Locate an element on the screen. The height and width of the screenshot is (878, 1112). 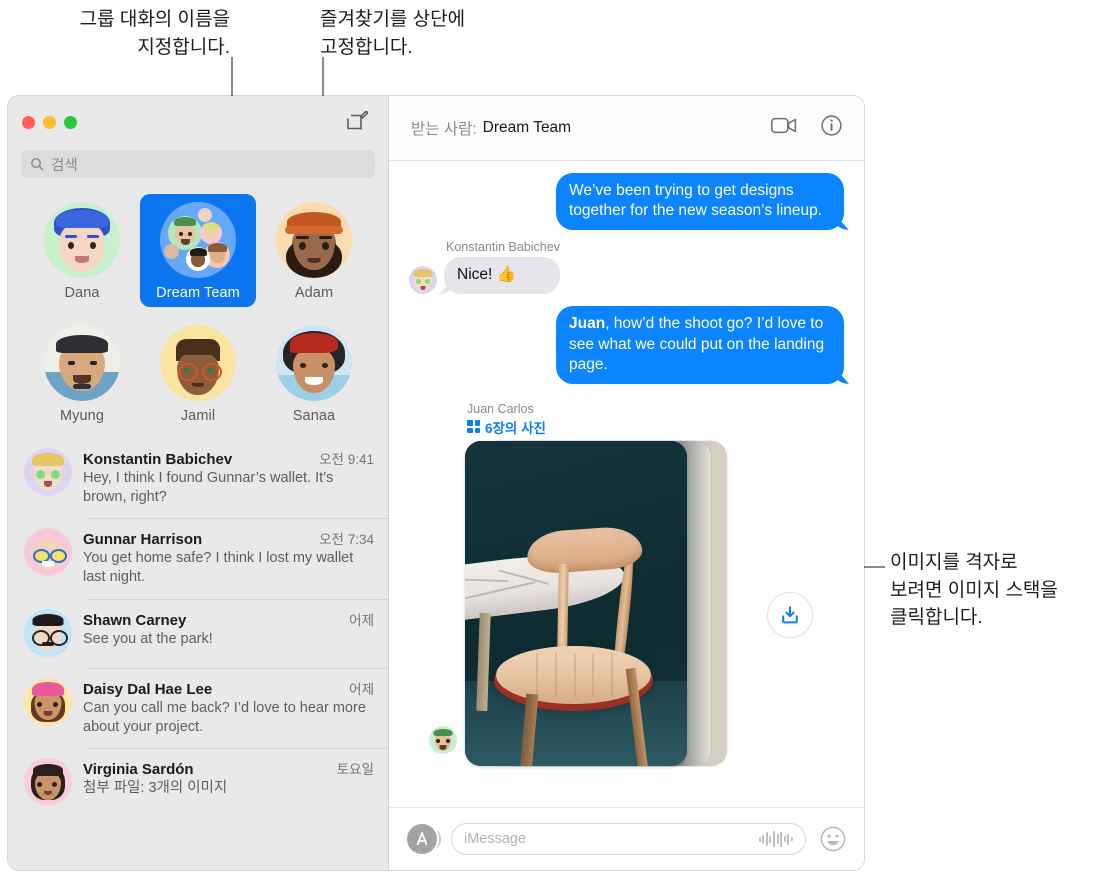
composer-bar: iMessage is located at coordinates (626, 838).